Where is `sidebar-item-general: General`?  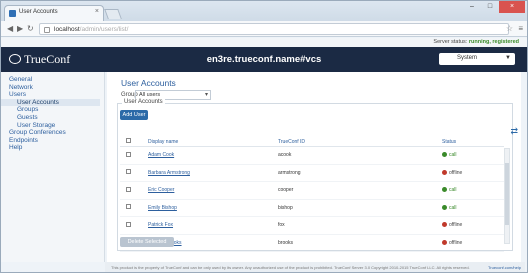
sidebar-item-general: General is located at coordinates (52, 80).